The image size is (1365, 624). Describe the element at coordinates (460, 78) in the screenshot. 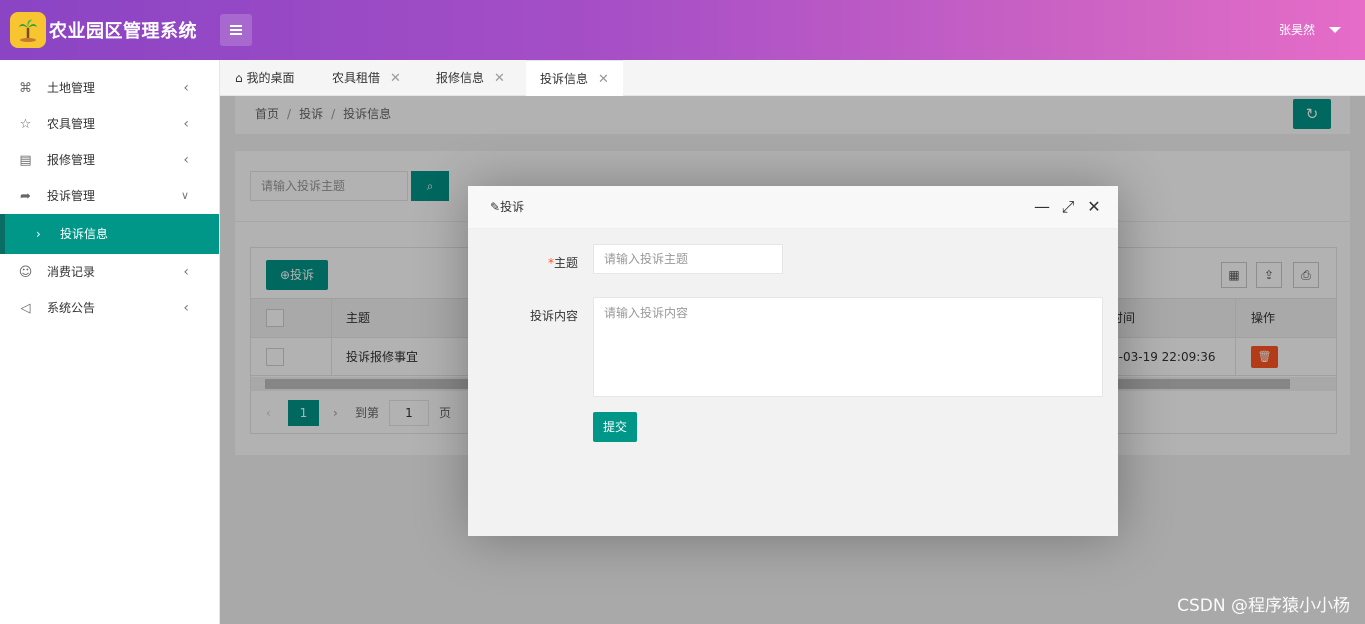

I see `tab-label: 报修信息` at that location.